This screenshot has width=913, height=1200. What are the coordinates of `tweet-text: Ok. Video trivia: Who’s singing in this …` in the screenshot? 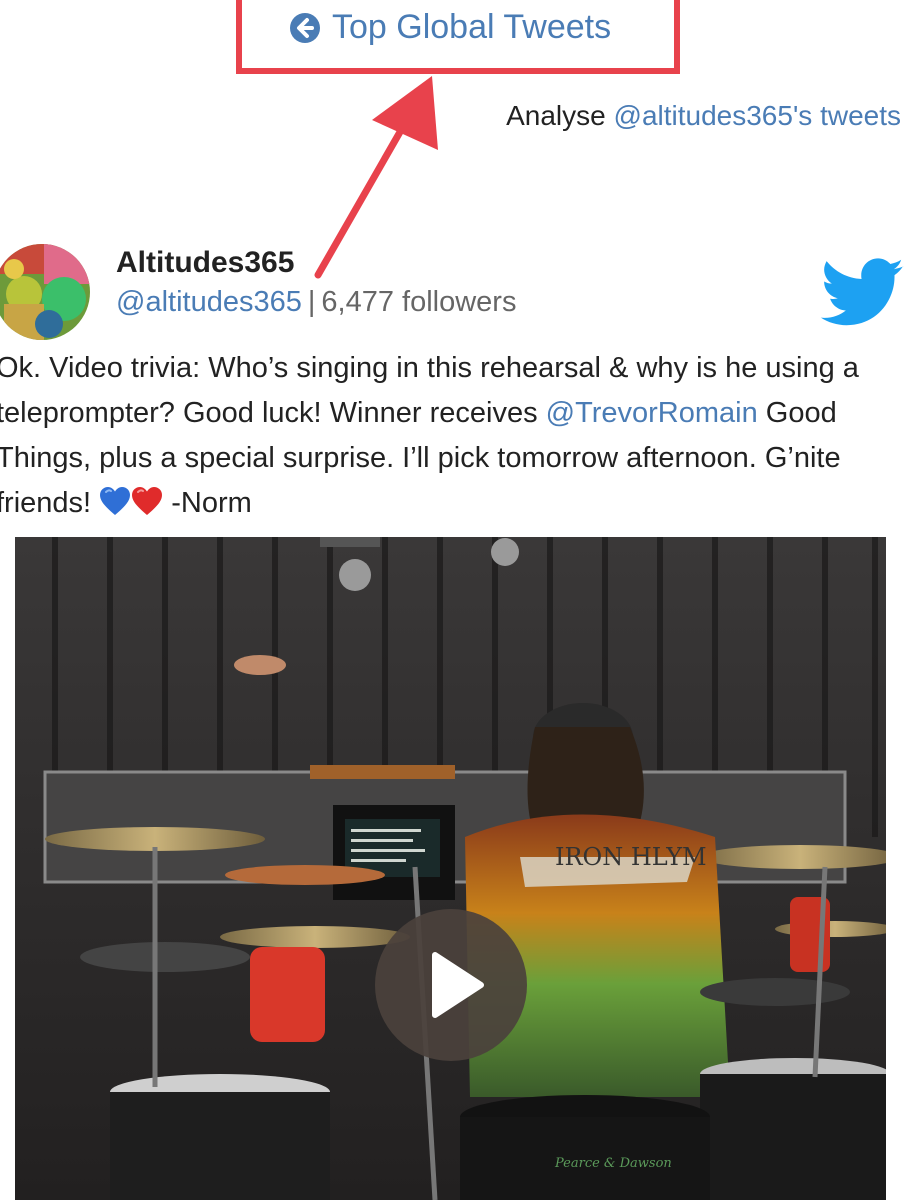 It's located at (450, 436).